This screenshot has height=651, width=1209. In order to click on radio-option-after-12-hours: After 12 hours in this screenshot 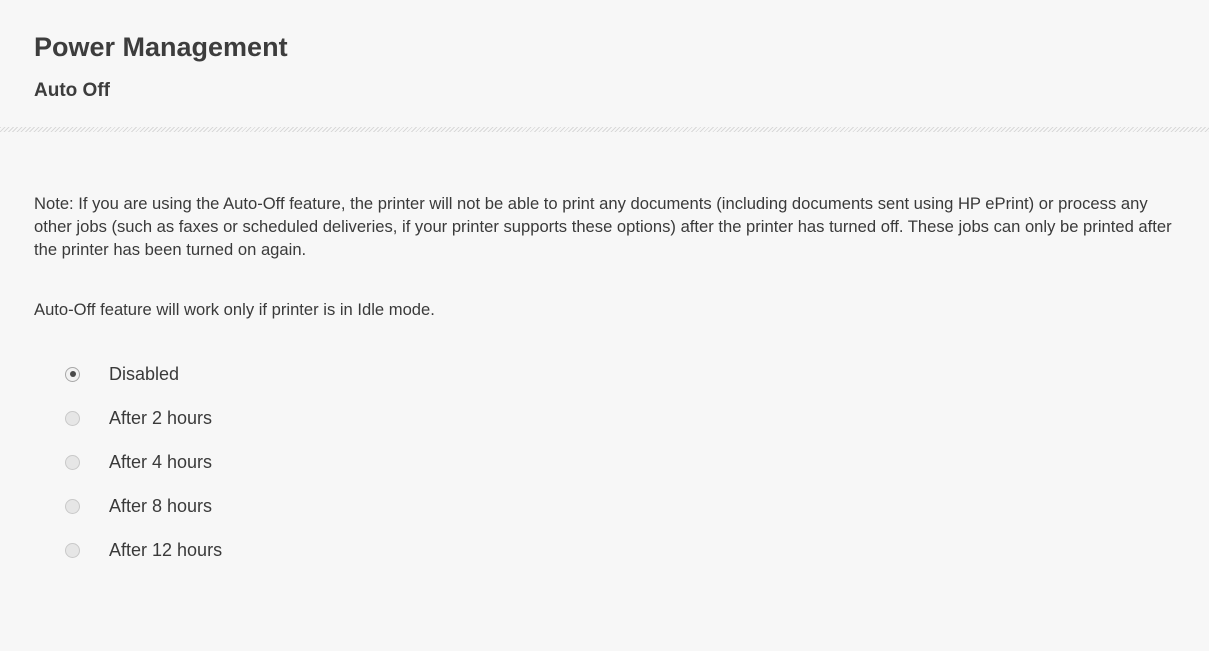, I will do `click(143, 550)`.